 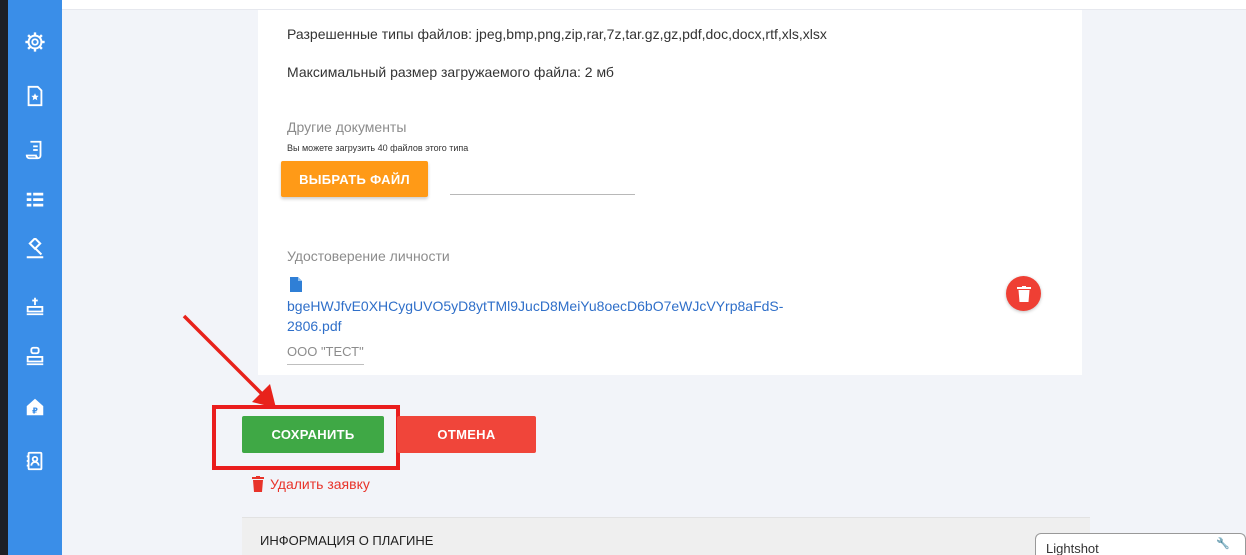 What do you see at coordinates (314, 326) in the screenshot?
I see `uploaded-file-link-ext: 2806.pdf` at bounding box center [314, 326].